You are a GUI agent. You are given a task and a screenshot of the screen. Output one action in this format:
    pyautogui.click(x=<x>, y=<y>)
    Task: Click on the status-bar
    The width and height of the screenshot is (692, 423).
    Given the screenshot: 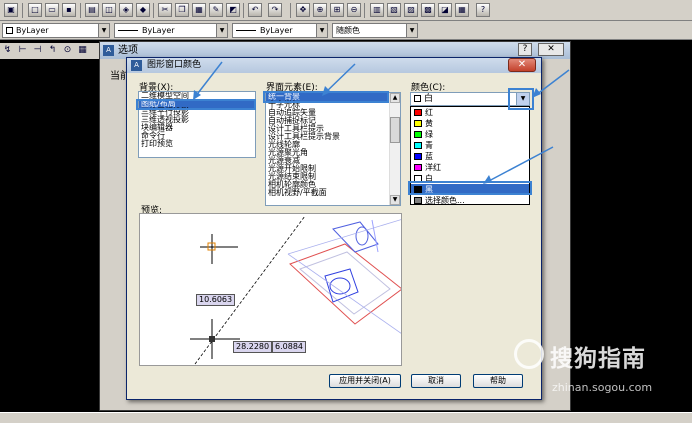 What is the action you would take?
    pyautogui.click(x=346, y=417)
    